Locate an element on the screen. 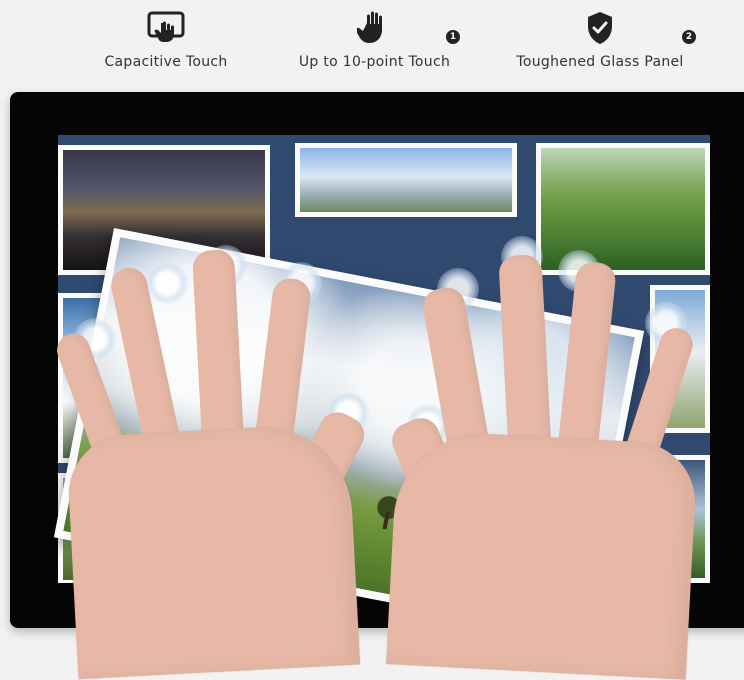  feature-ten-point-touch: Up to 10-point Touch is located at coordinates (374, 40).